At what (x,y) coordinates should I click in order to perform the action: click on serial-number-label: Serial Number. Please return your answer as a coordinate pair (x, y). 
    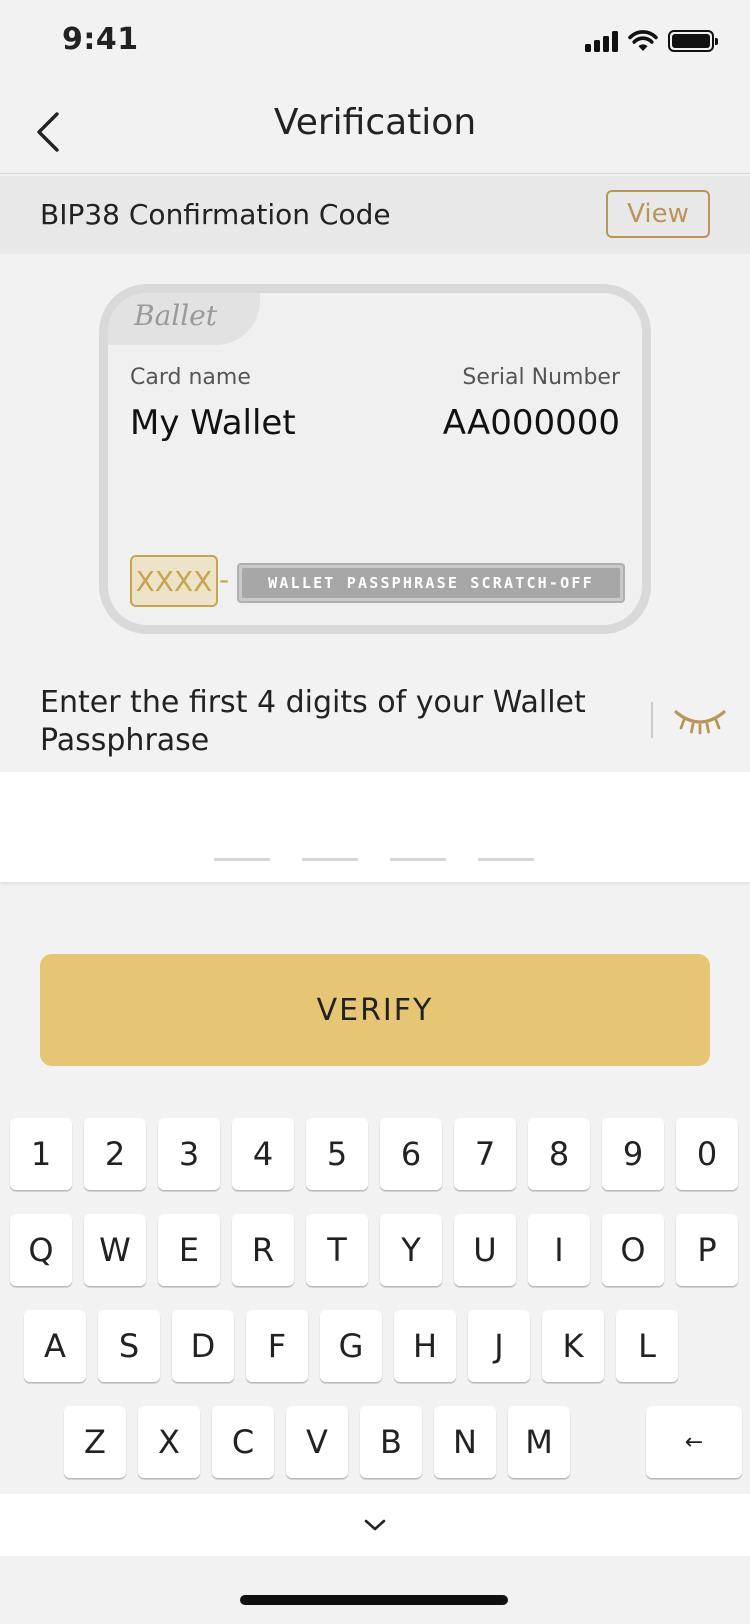
    Looking at the image, I should click on (541, 377).